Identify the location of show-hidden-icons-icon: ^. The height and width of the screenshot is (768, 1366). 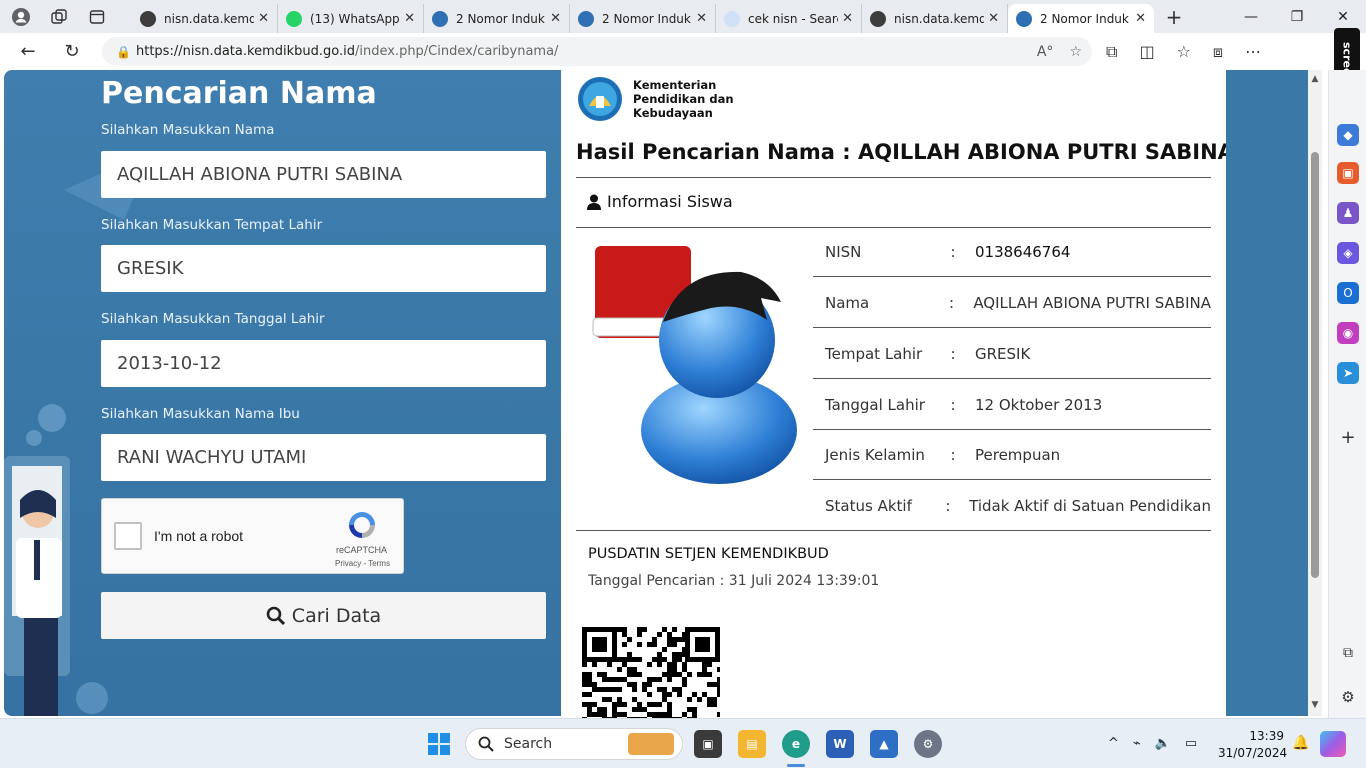
(1113, 743).